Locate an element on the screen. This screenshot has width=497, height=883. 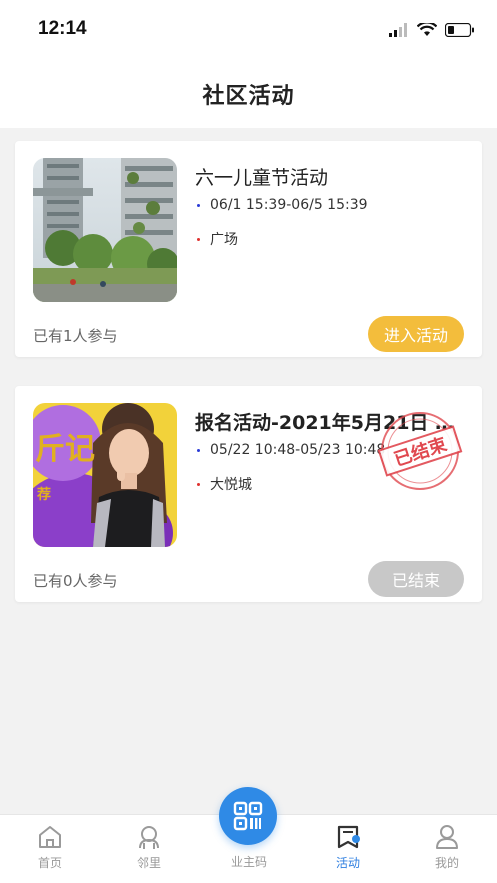
owner-qr-button is located at coordinates (248, 816).